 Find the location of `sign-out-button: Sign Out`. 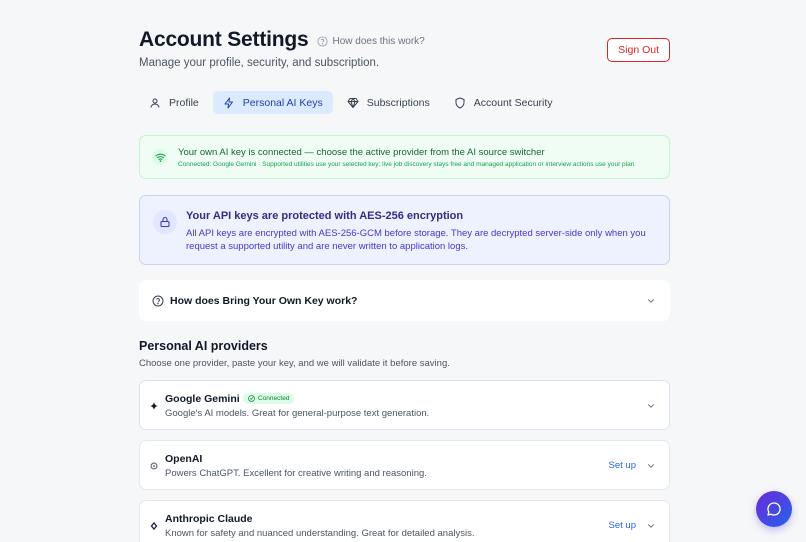

sign-out-button: Sign Out is located at coordinates (638, 50).